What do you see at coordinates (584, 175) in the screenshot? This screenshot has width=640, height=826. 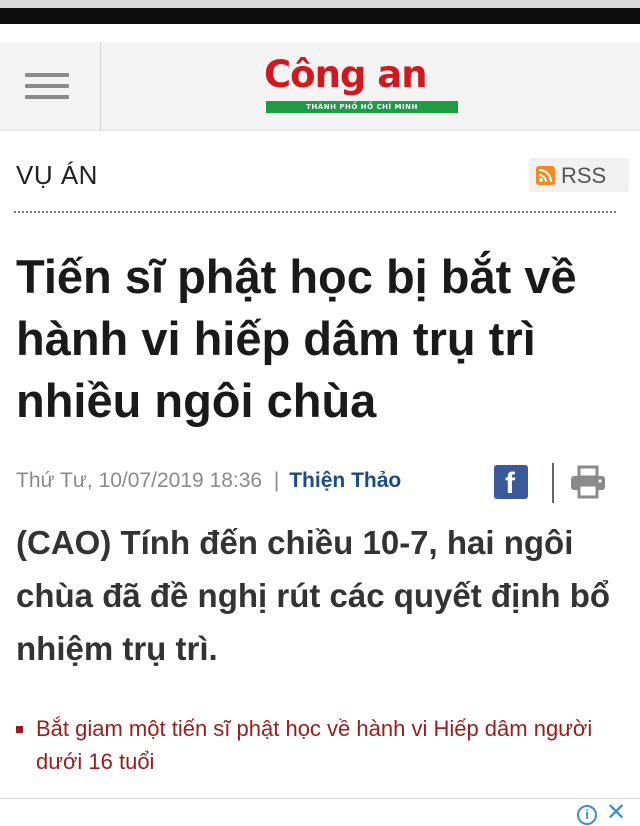 I see `rss-label: RSS` at bounding box center [584, 175].